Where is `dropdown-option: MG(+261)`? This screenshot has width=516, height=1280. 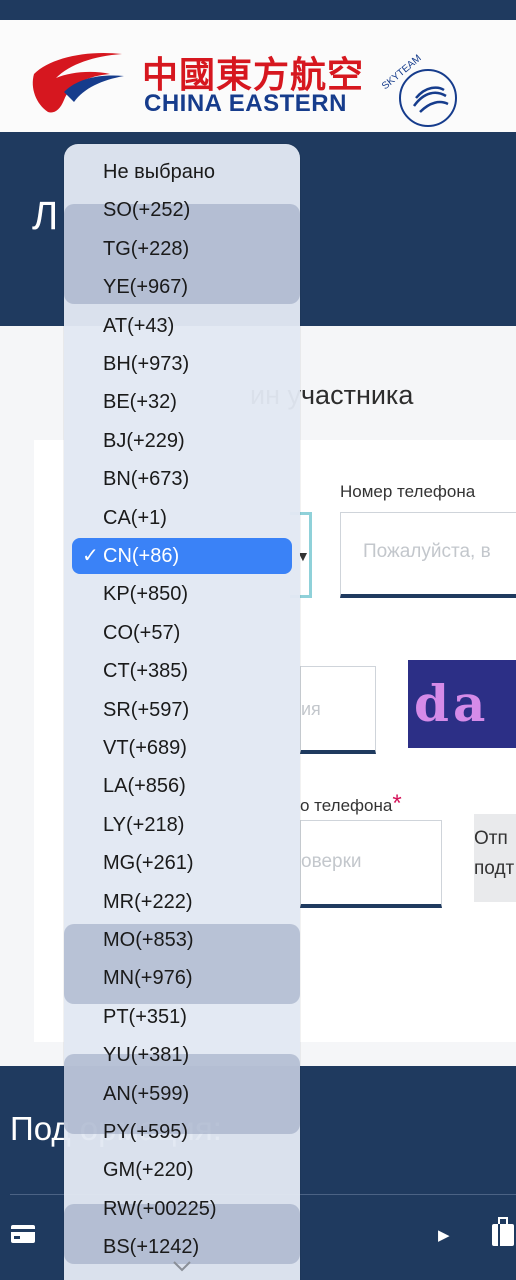 dropdown-option: MG(+261) is located at coordinates (182, 863).